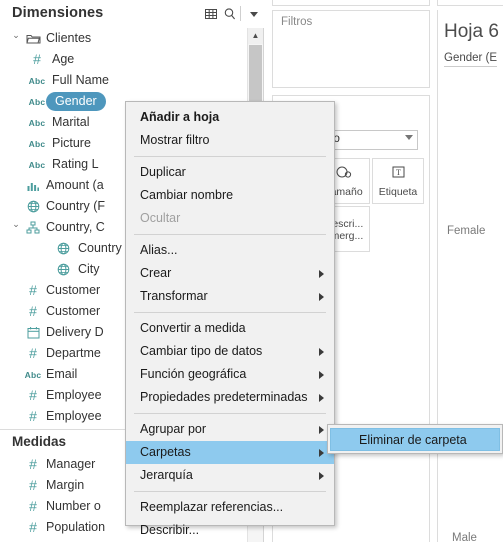  What do you see at coordinates (180, 117) in the screenshot?
I see `menu-item-label: Añadir a hoja` at bounding box center [180, 117].